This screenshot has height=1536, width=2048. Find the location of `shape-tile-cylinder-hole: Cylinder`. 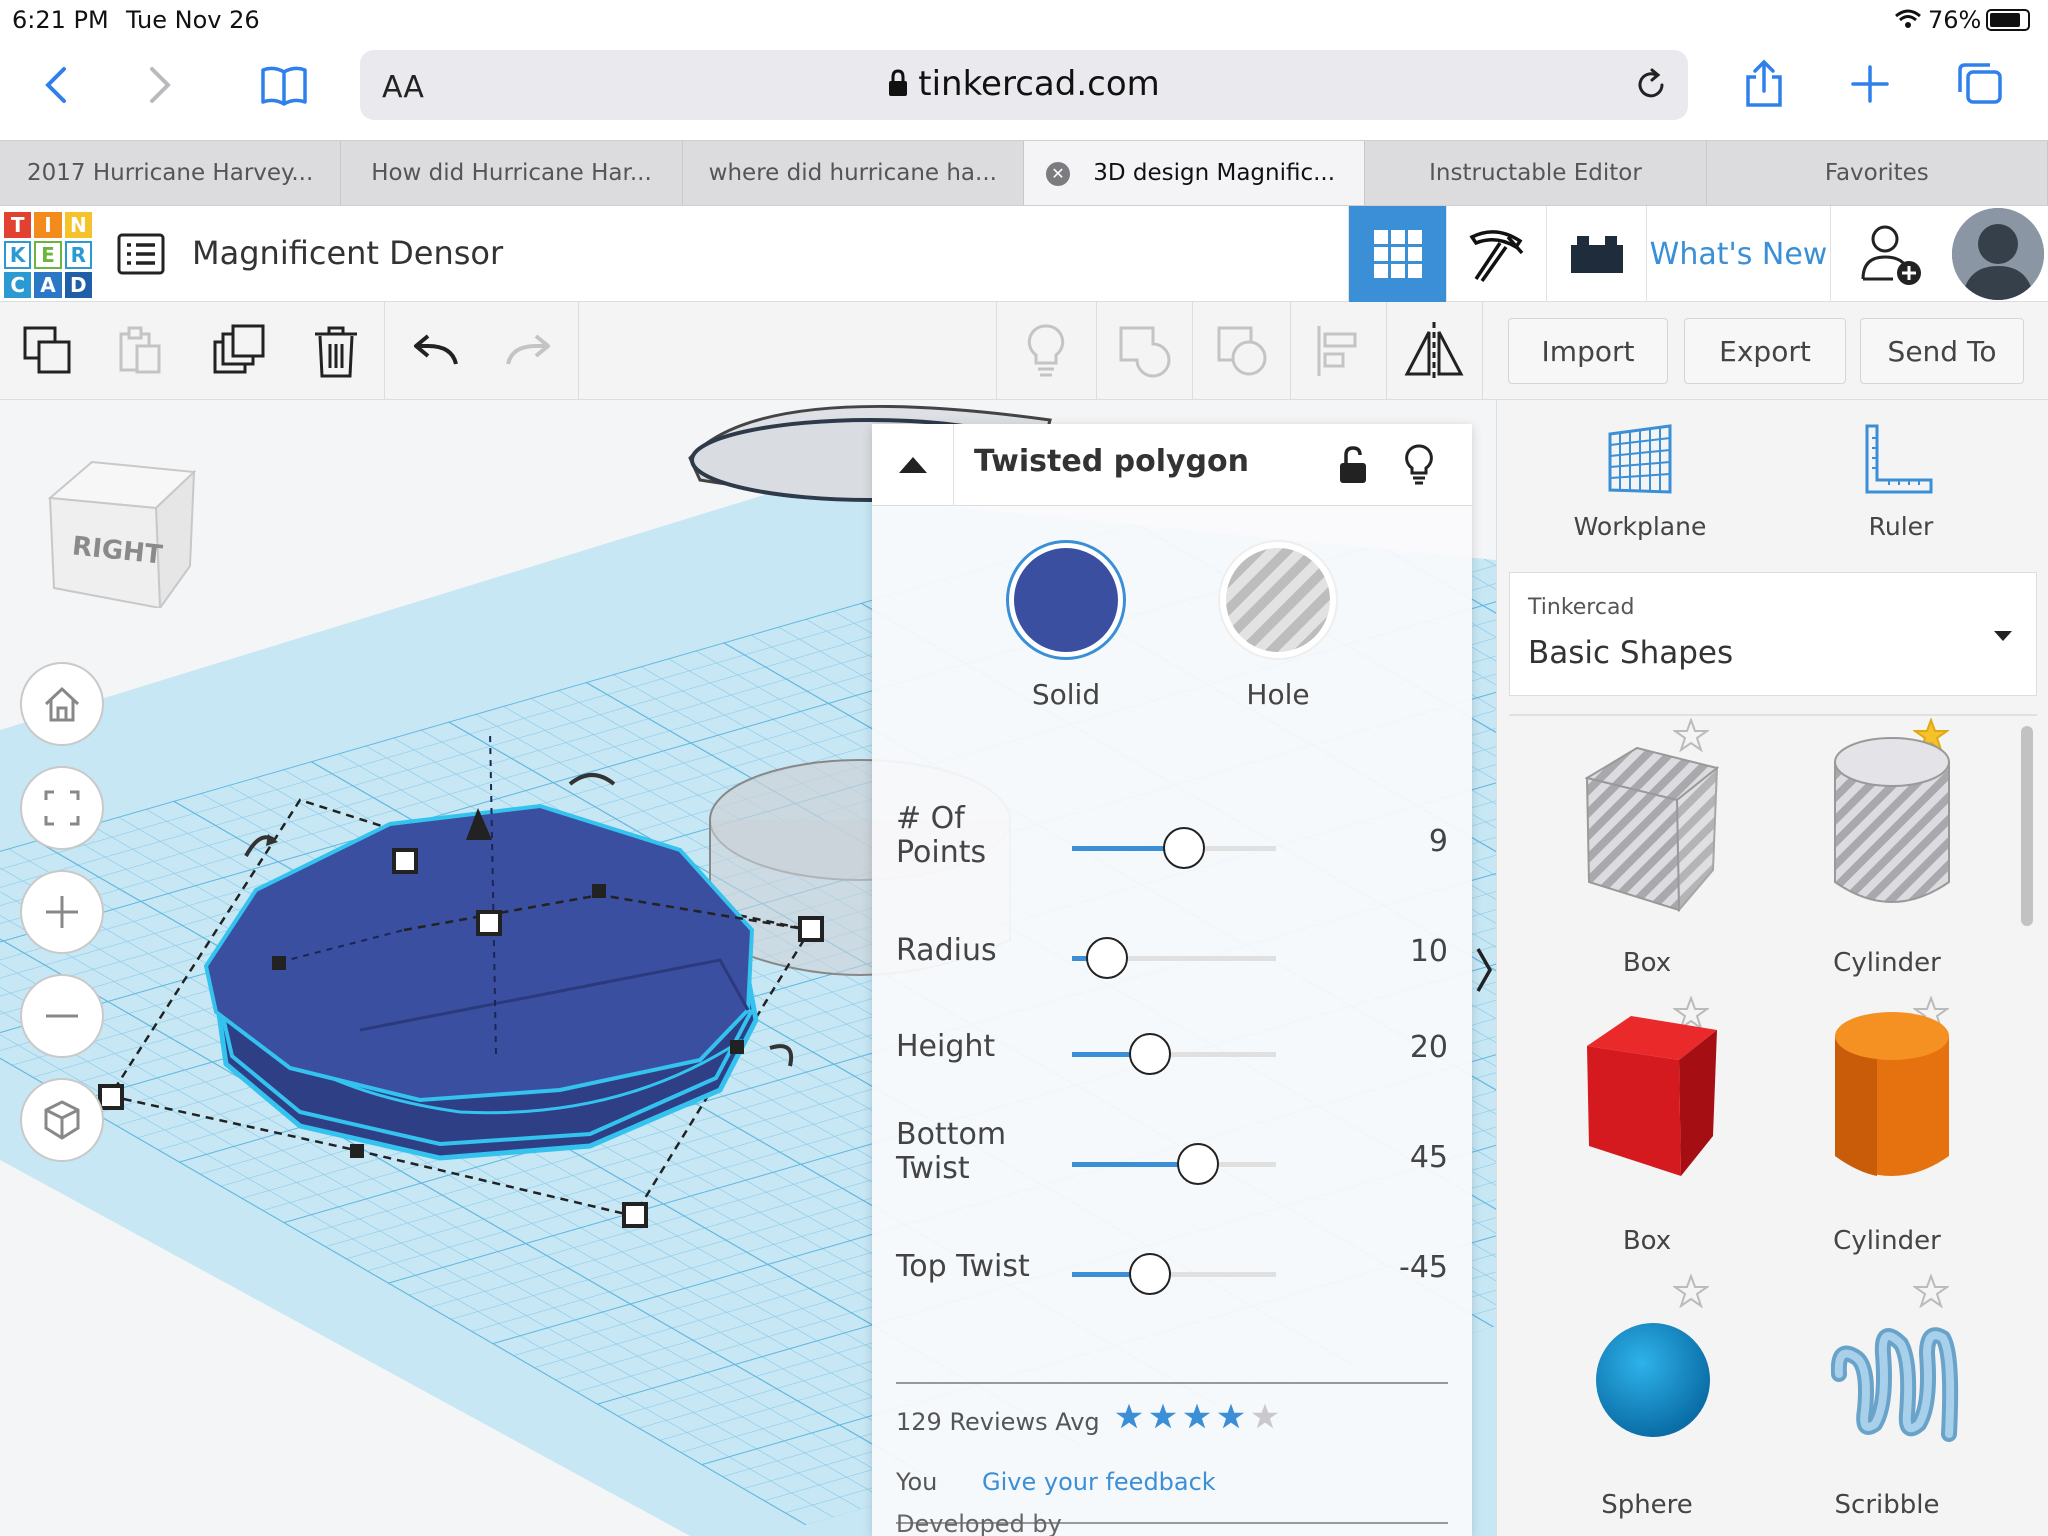

shape-tile-cylinder-hole: Cylinder is located at coordinates (1892, 855).